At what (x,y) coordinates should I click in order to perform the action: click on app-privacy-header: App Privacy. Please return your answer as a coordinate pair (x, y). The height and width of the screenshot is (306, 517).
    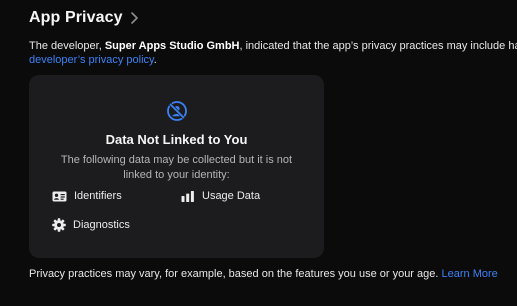
    Looking at the image, I should click on (84, 18).